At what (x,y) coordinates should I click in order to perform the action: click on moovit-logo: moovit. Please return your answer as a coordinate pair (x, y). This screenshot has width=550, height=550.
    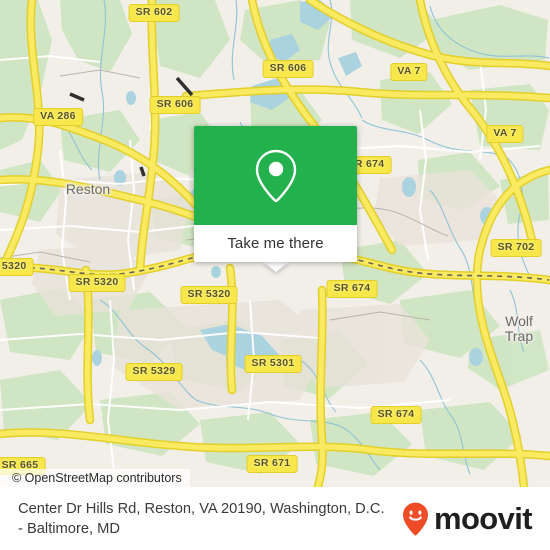
    Looking at the image, I should click on (469, 519).